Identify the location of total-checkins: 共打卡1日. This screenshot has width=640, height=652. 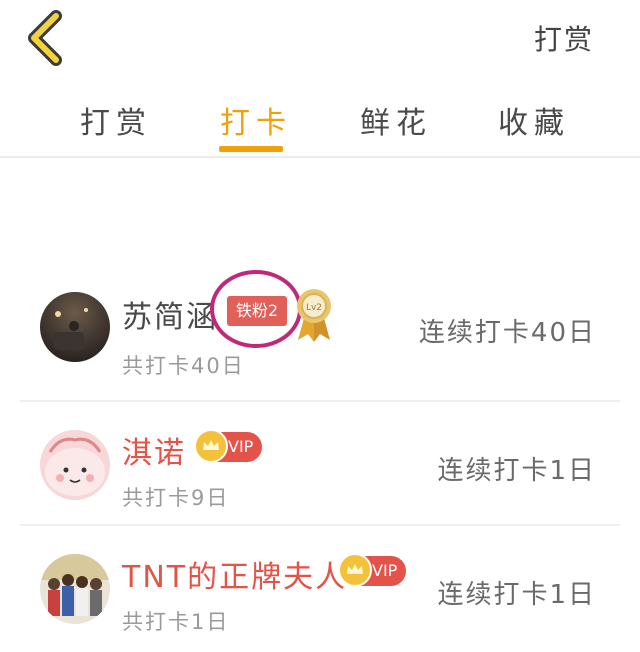
(176, 622).